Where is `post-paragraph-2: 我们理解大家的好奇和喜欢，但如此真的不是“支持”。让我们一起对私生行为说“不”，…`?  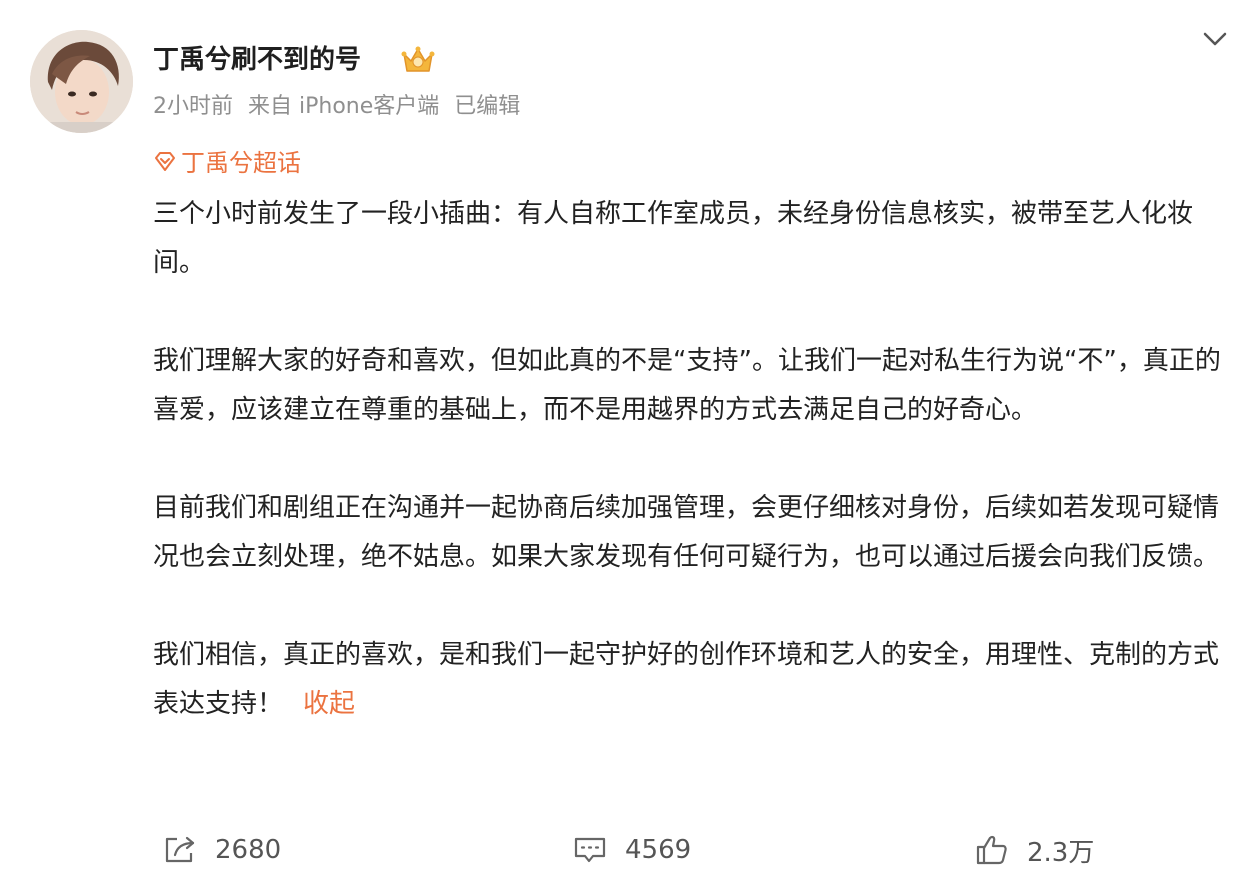
post-paragraph-2: 我们理解大家的好奇和喜欢，但如此真的不是“支持”。让我们一起对私生行为说“不”，… is located at coordinates (687, 385).